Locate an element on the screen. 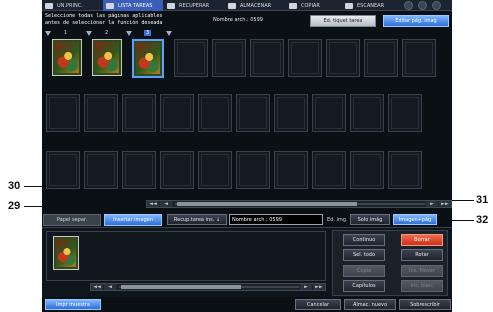  home-icon is located at coordinates (49, 5).